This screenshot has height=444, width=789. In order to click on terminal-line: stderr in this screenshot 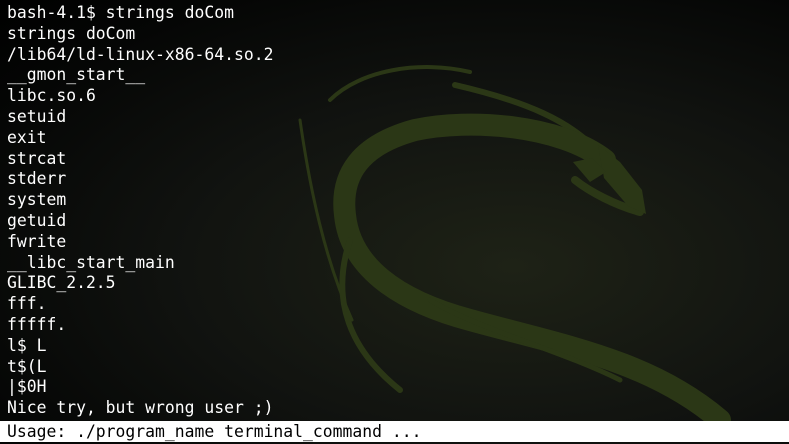, I will do `click(37, 179)`.